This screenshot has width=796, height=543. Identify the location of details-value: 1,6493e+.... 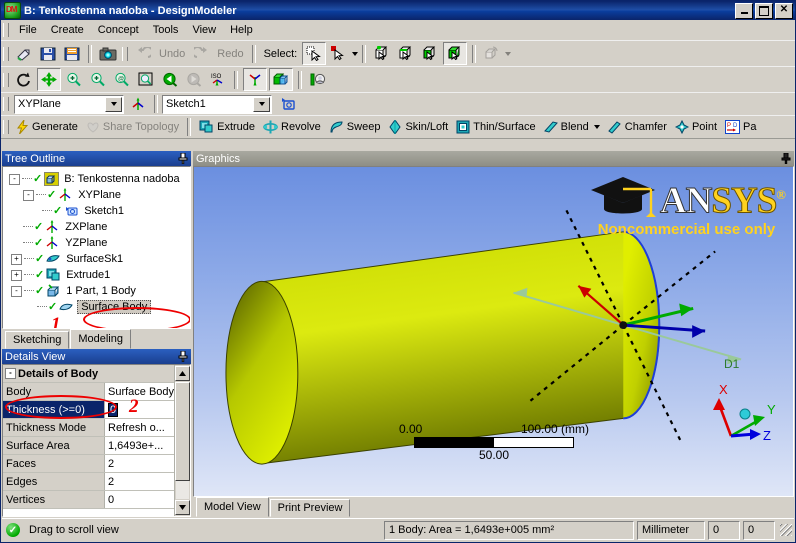
(140, 445).